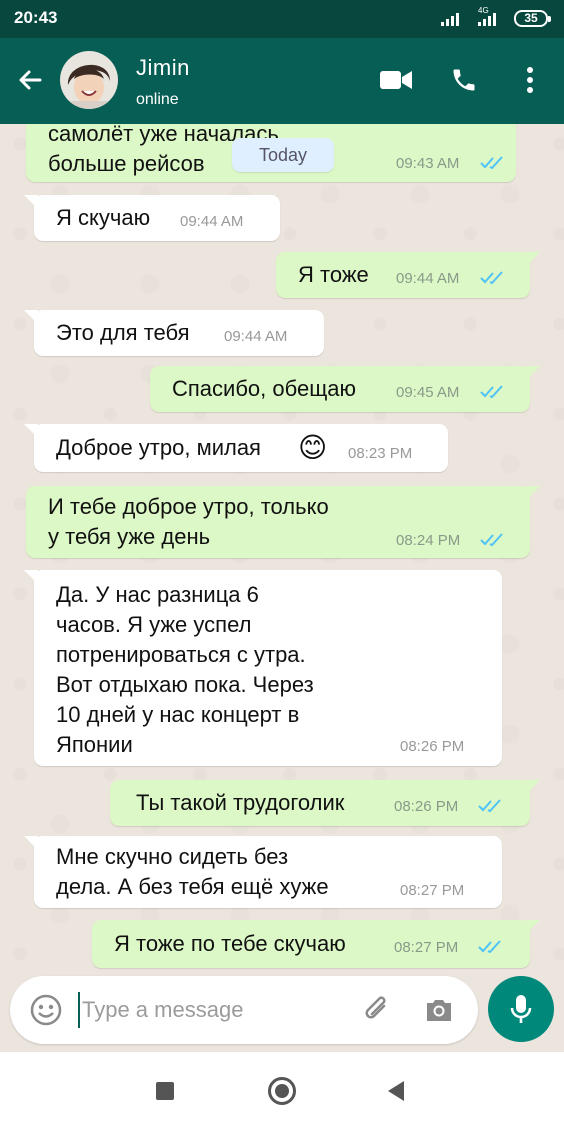 The height and width of the screenshot is (1128, 564). Describe the element at coordinates (103, 217) in the screenshot. I see `message-text: Я скучаю` at that location.